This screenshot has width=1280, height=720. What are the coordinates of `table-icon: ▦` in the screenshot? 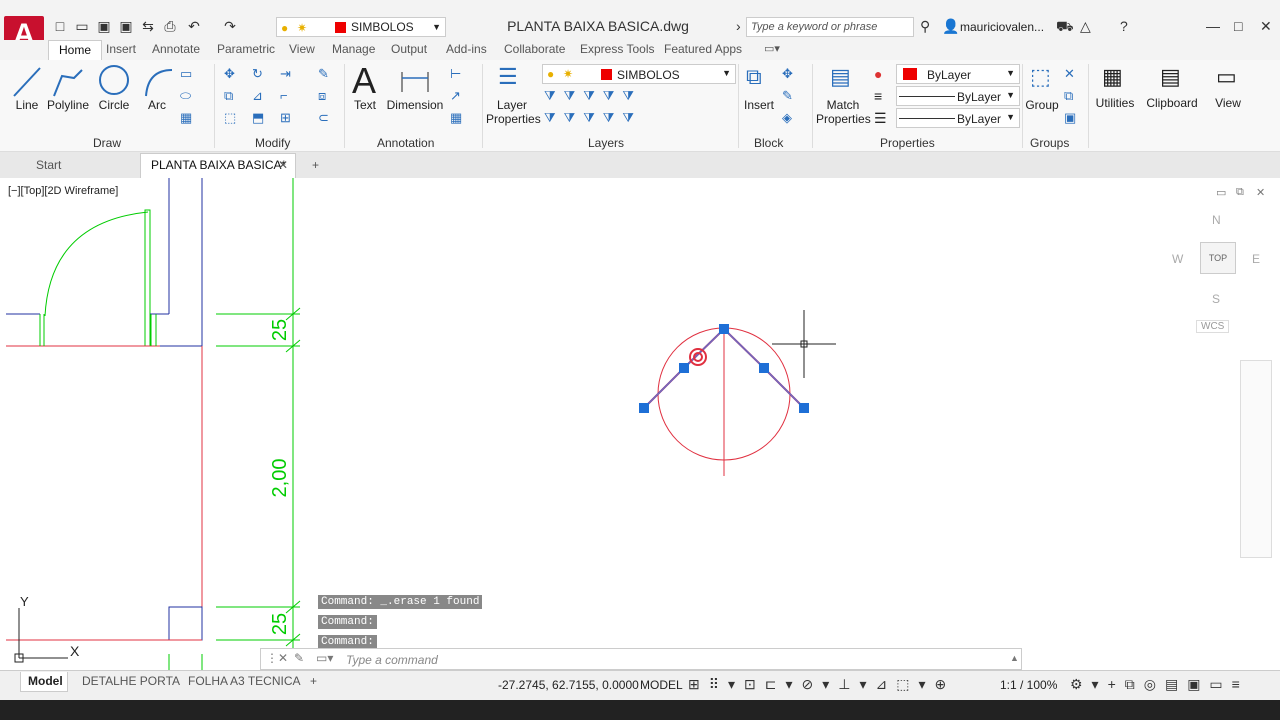 It's located at (456, 118).